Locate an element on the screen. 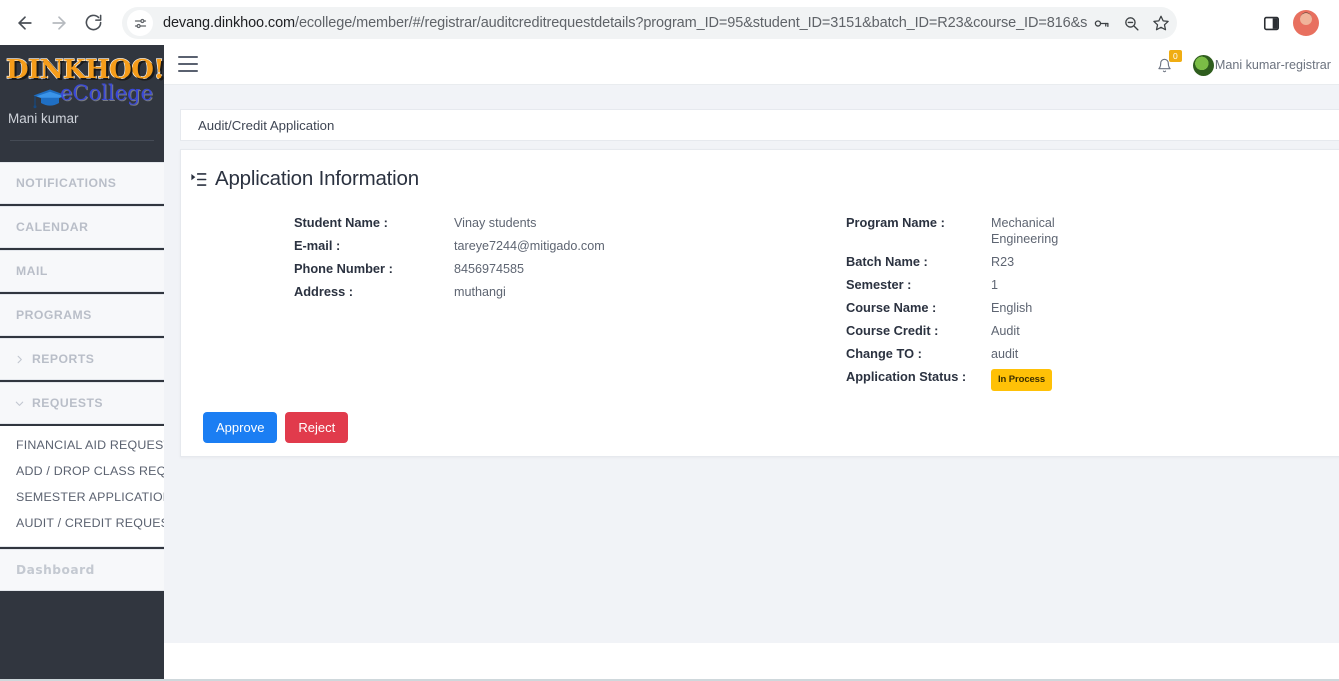 The image size is (1339, 681). side-panel-button is located at coordinates (1271, 23).